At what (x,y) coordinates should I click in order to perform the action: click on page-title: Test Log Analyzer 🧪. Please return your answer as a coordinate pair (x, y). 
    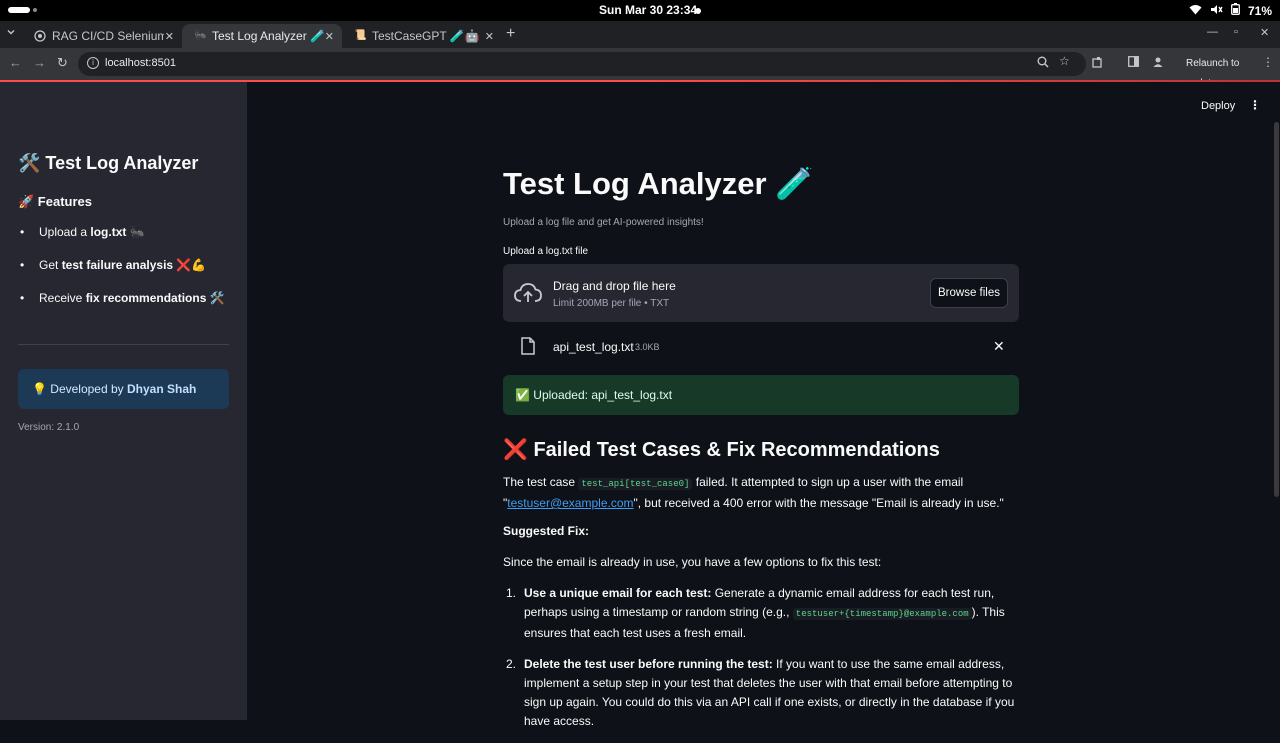
    Looking at the image, I should click on (658, 183).